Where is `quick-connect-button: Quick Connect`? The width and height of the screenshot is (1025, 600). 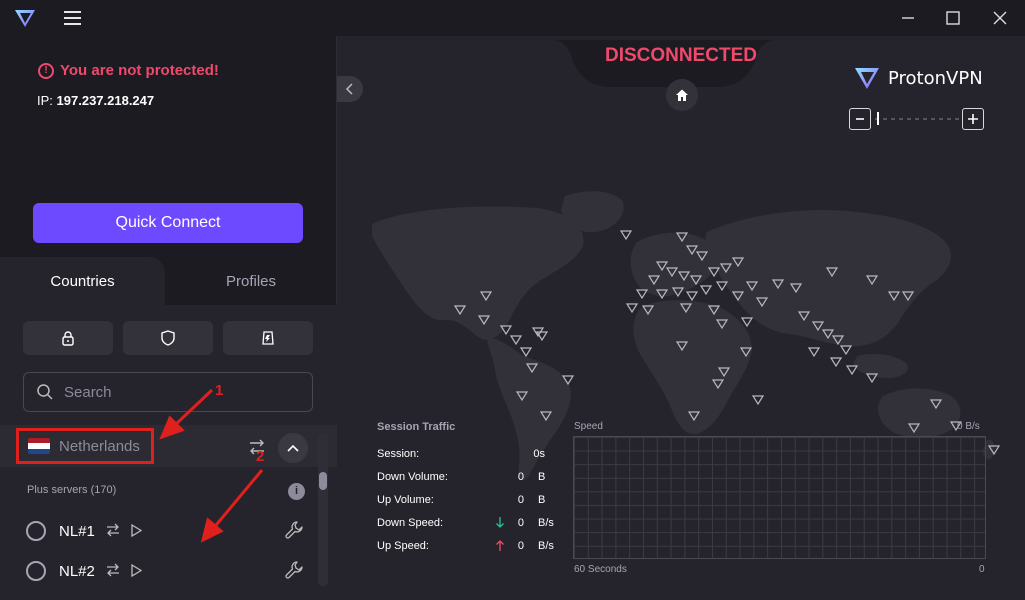
quick-connect-button: Quick Connect is located at coordinates (168, 223).